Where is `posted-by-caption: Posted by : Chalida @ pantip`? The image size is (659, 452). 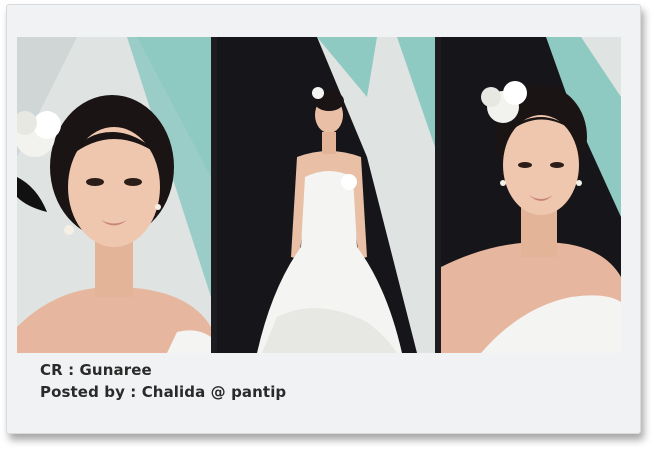 posted-by-caption: Posted by : Chalida @ pantip is located at coordinates (163, 392).